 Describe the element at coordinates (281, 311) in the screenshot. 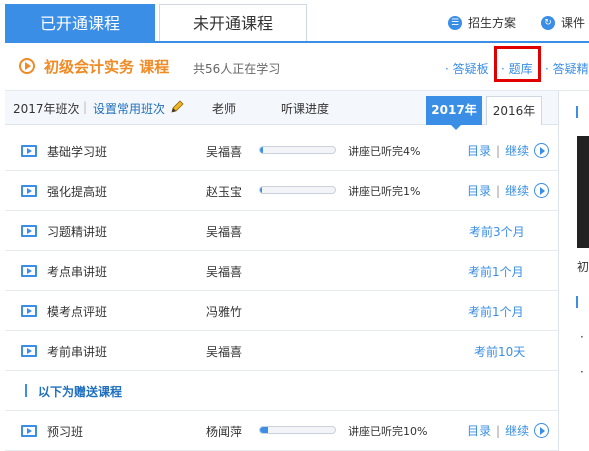

I see `table-row: 模考点评班 冯雅竹 考前1个月` at that location.